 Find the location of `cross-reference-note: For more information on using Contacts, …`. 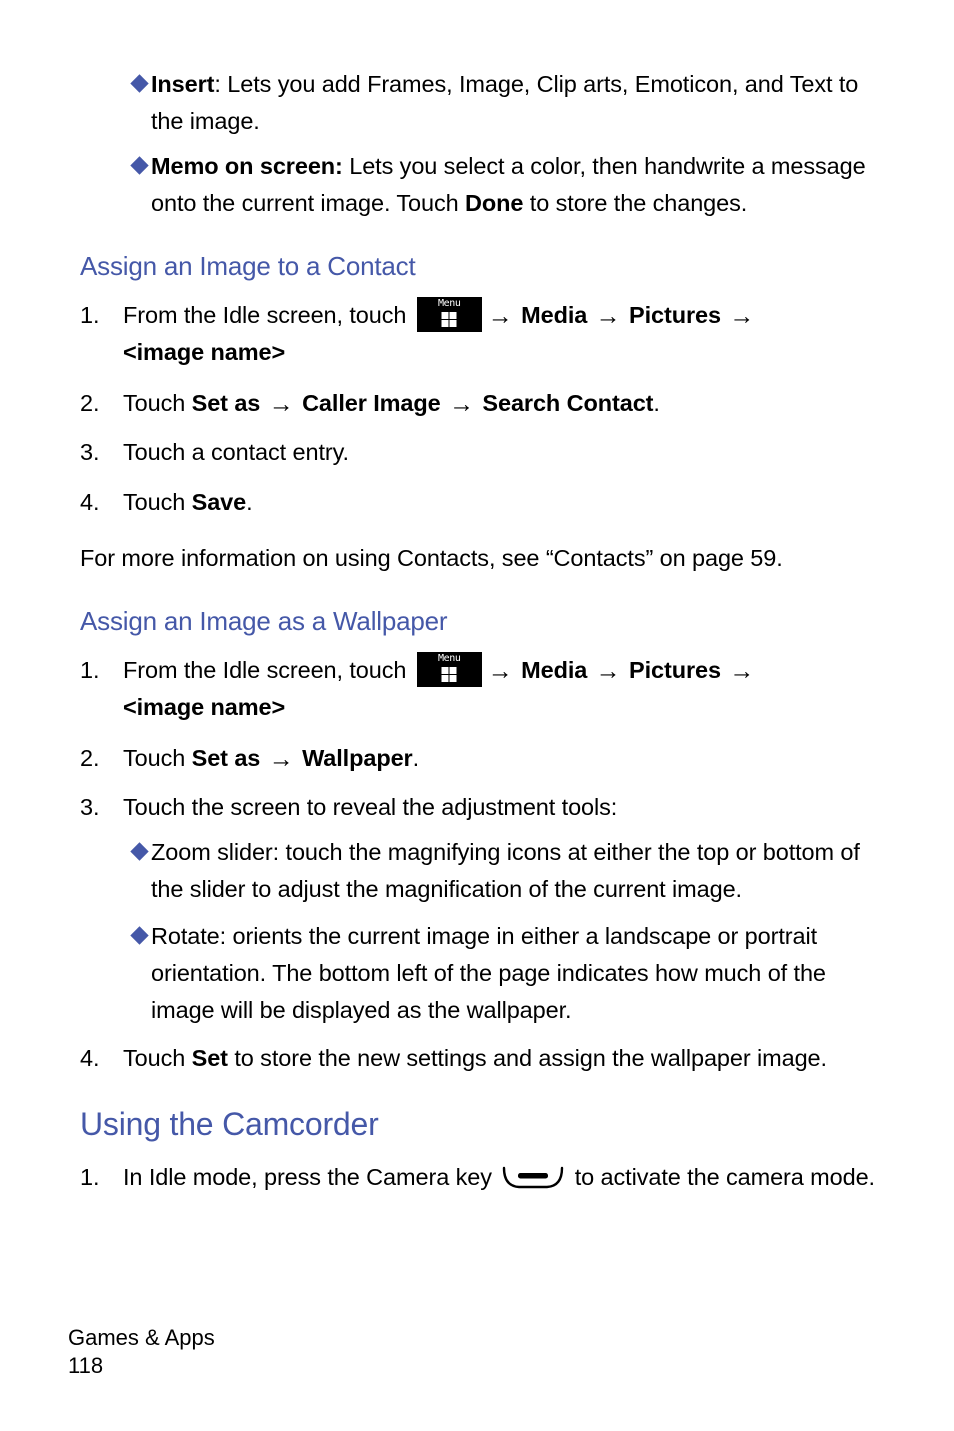

cross-reference-note: For more information on using Contacts, … is located at coordinates (431, 558).